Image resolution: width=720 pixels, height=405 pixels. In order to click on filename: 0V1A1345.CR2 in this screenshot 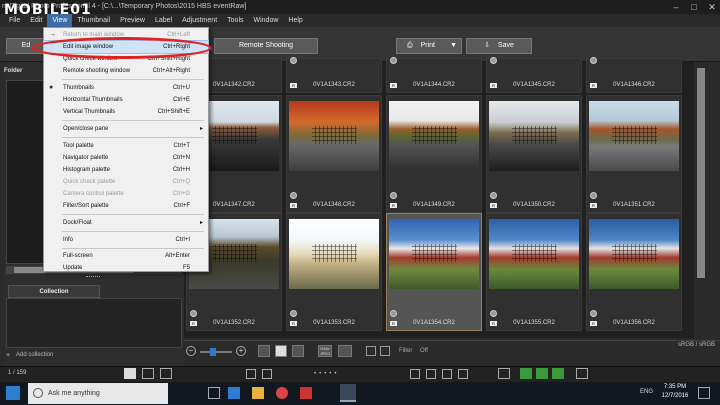, I will do `click(534, 85)`.